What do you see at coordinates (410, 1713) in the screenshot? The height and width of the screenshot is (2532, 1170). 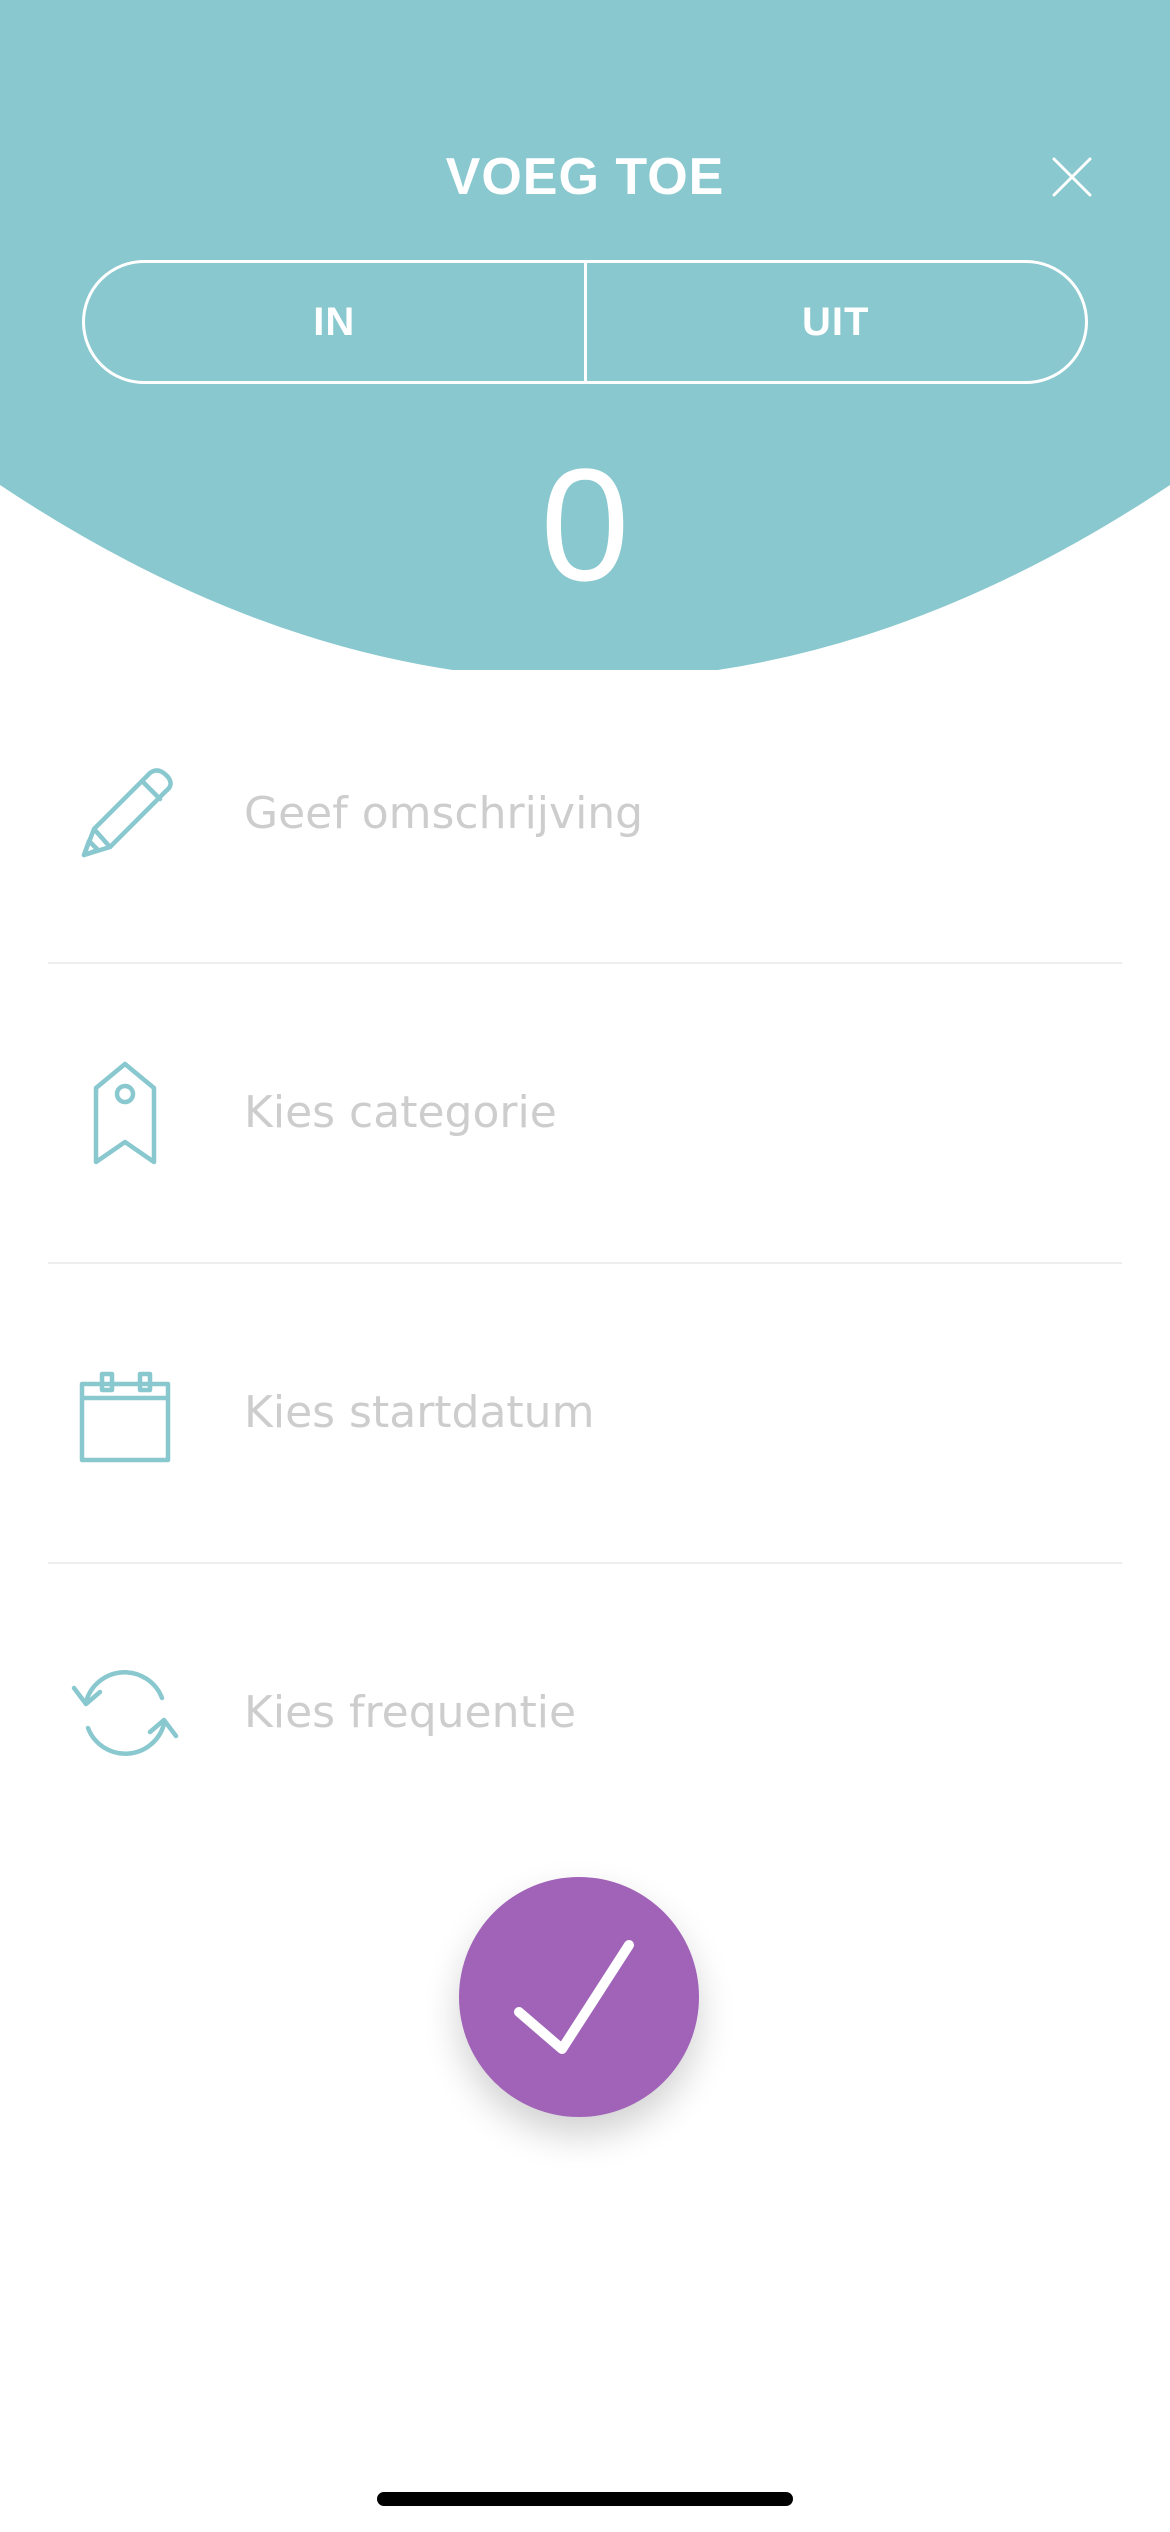 I see `frequency-field: Kies frequentie` at bounding box center [410, 1713].